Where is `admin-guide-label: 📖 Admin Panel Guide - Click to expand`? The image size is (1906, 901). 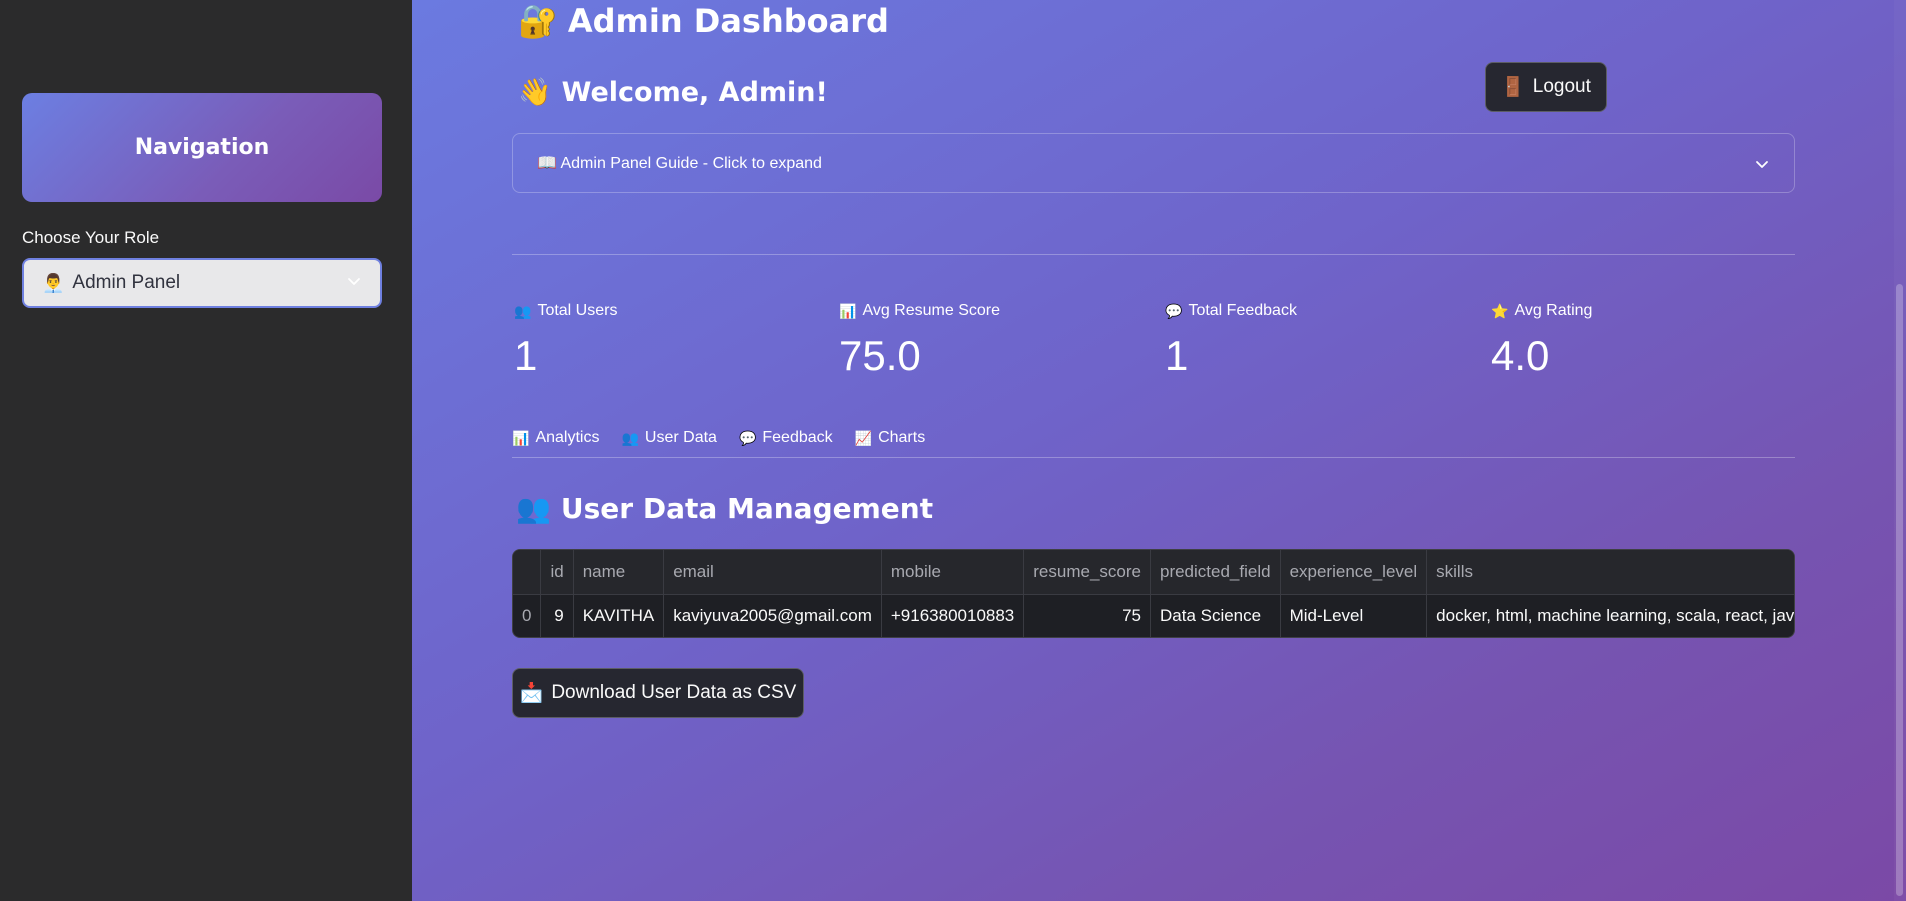
admin-guide-label: 📖 Admin Panel Guide - Click to expand is located at coordinates (679, 163).